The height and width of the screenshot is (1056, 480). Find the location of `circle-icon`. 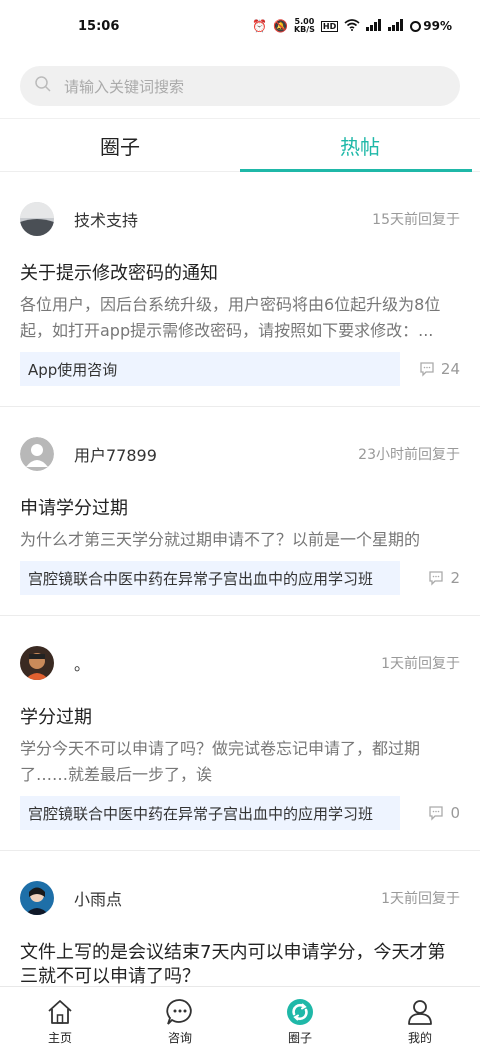

circle-icon is located at coordinates (300, 1012).